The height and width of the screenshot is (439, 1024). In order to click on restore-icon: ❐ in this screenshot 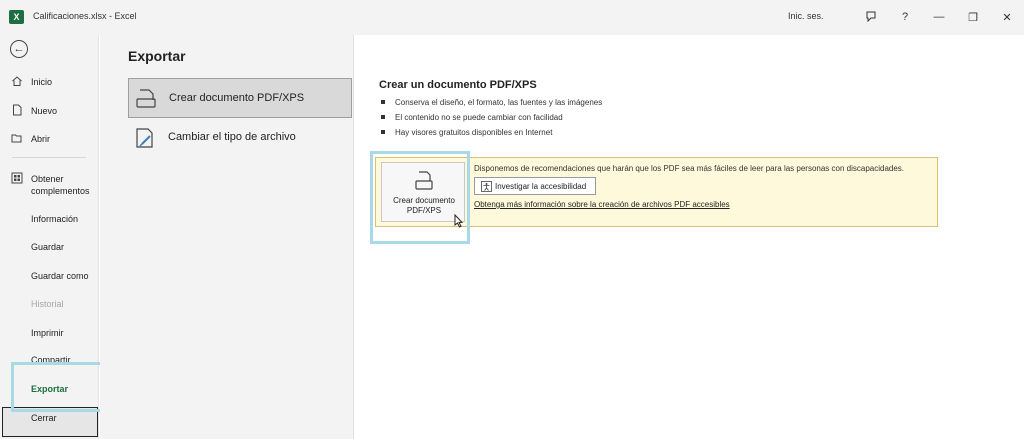, I will do `click(973, 17)`.